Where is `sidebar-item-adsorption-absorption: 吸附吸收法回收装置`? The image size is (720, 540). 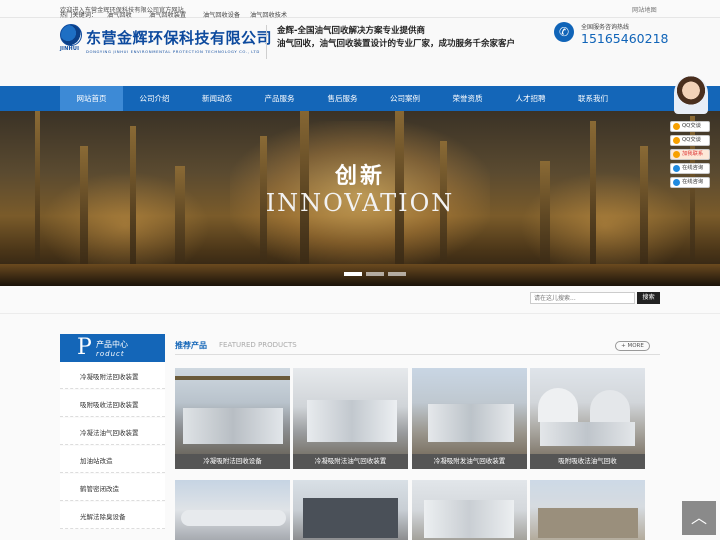 sidebar-item-adsorption-absorption: 吸附吸收法回收装置 is located at coordinates (112, 403).